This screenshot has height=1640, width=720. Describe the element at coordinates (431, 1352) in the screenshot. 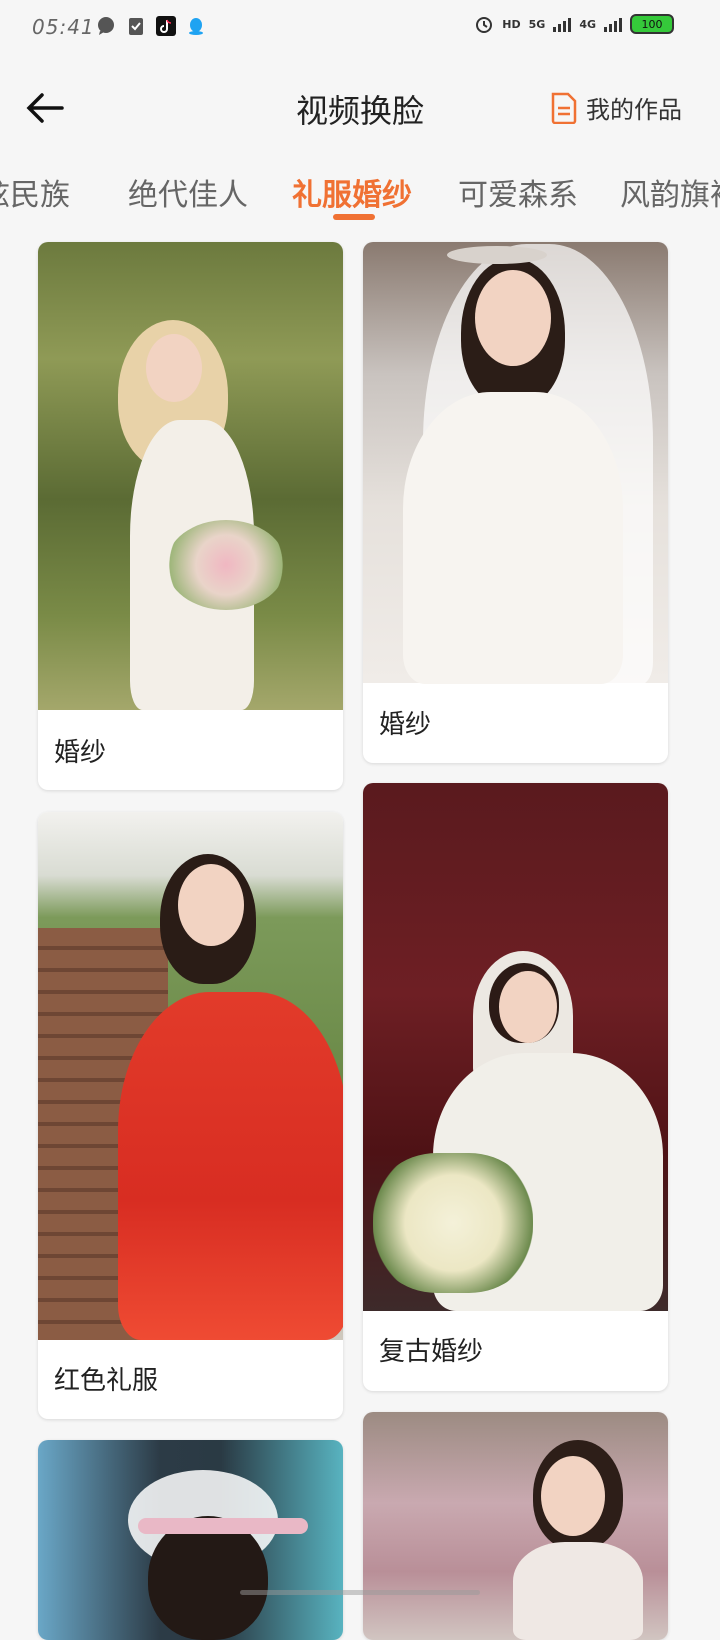

I see `template-title: 复古婚纱` at that location.